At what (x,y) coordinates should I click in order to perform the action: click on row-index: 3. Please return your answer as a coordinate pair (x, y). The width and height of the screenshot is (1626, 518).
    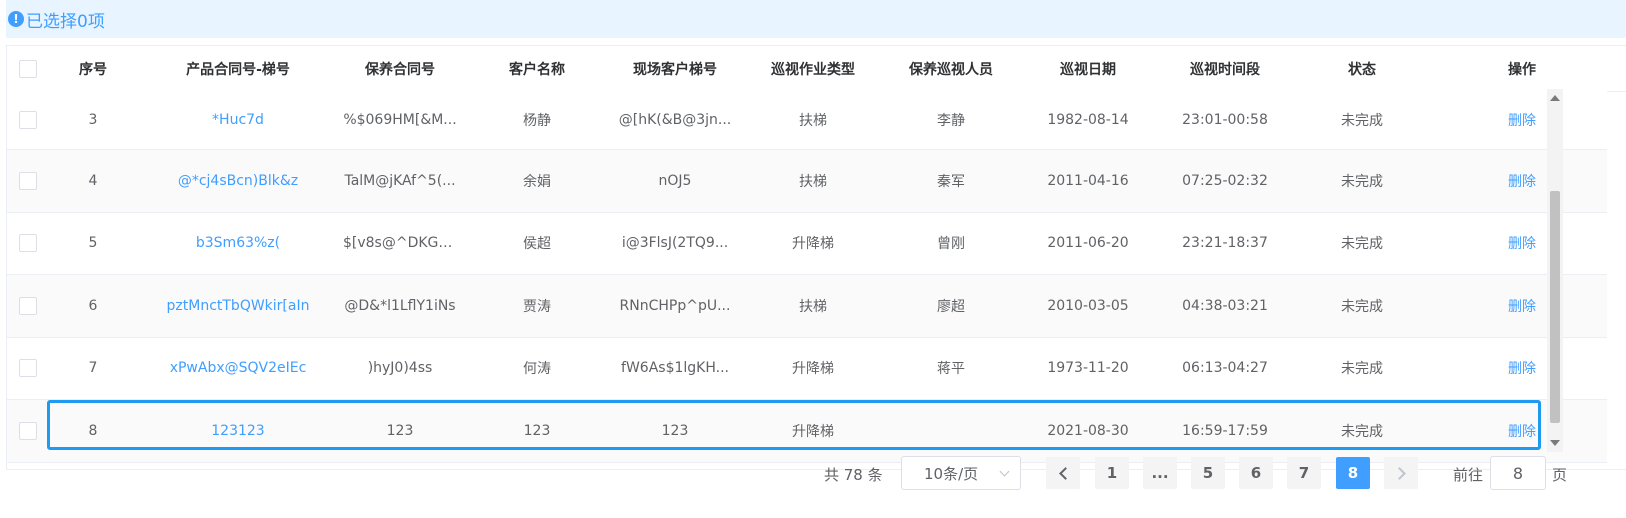
    Looking at the image, I should click on (93, 120).